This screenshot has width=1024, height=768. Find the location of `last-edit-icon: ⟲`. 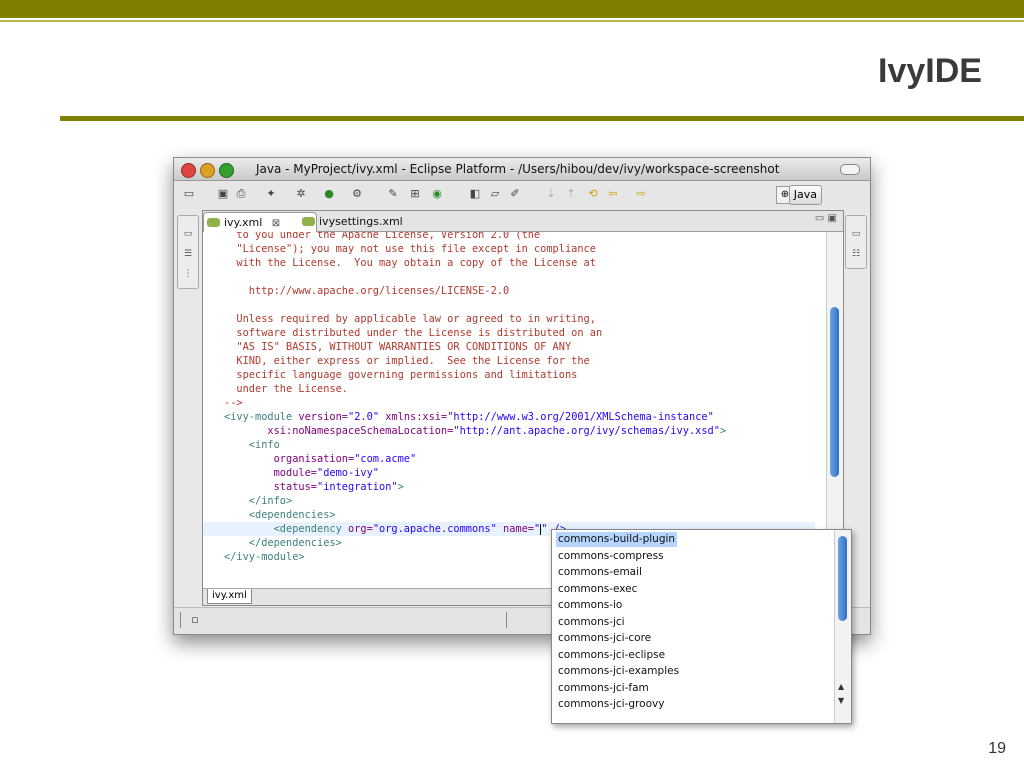

last-edit-icon: ⟲ is located at coordinates (593, 194).